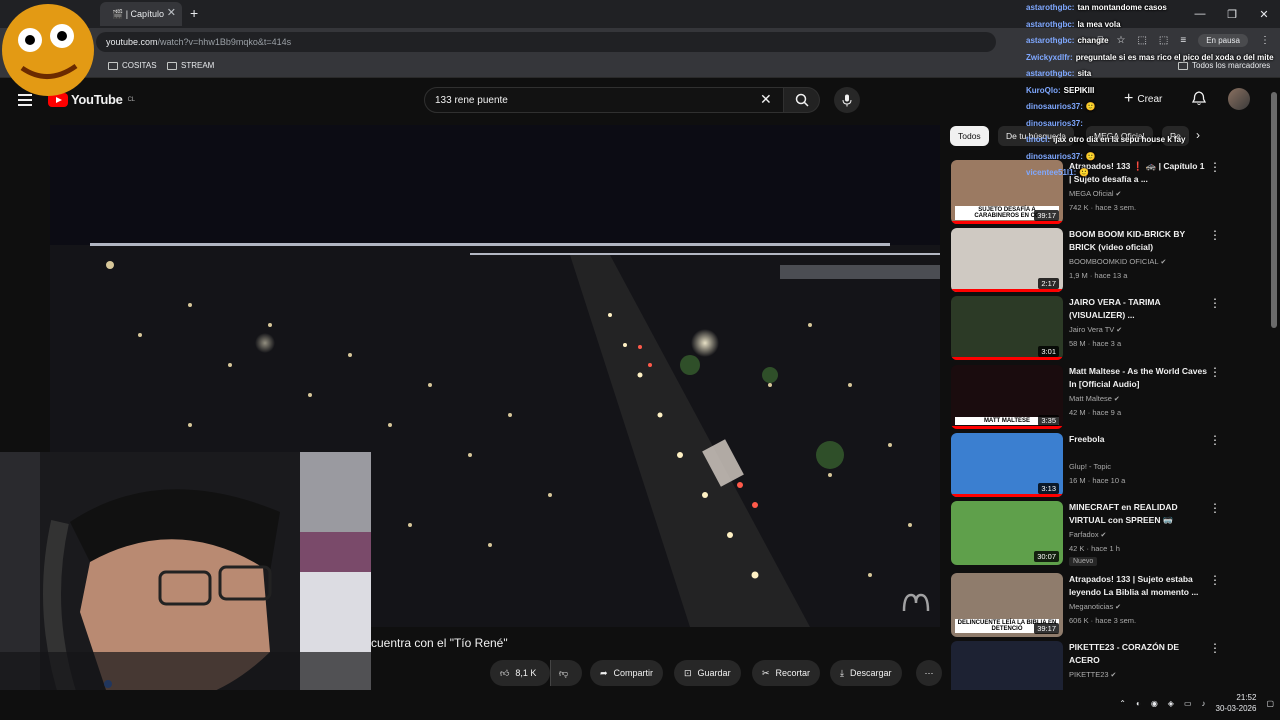 The height and width of the screenshot is (720, 1280). What do you see at coordinates (139, 65) in the screenshot?
I see `bookmark-label: COSITAS` at bounding box center [139, 65].